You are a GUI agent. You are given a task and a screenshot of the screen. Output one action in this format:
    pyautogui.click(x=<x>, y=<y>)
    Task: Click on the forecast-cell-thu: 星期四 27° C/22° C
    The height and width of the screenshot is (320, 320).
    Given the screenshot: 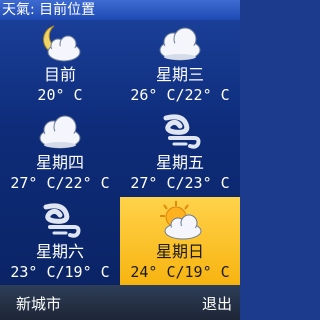 What is the action you would take?
    pyautogui.click(x=60, y=152)
    